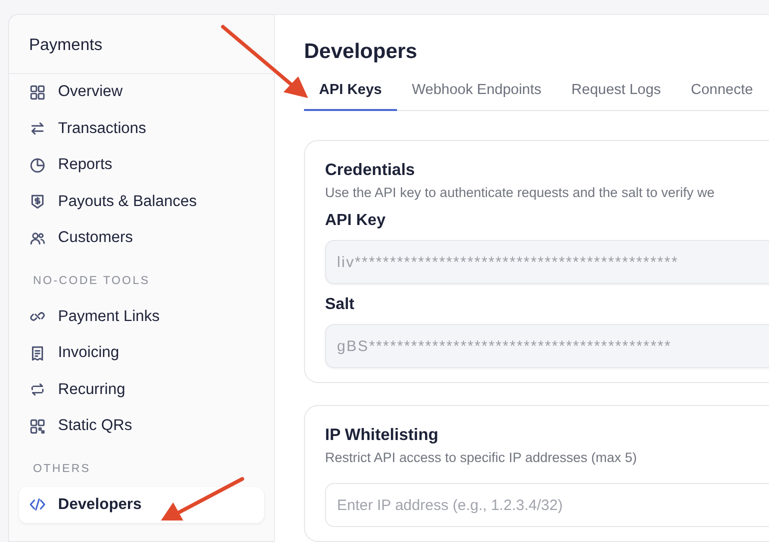  Describe the element at coordinates (37, 426) in the screenshot. I see `qr-code-icon` at that location.